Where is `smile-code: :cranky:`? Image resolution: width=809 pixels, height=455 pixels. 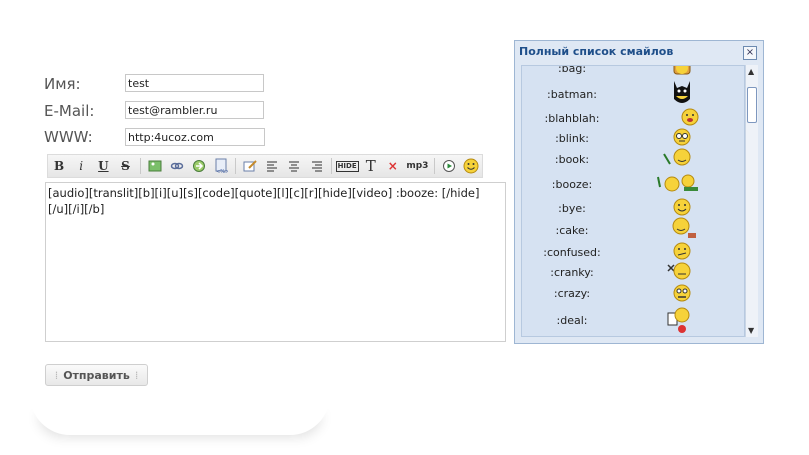 smile-code: :cranky: is located at coordinates (572, 272).